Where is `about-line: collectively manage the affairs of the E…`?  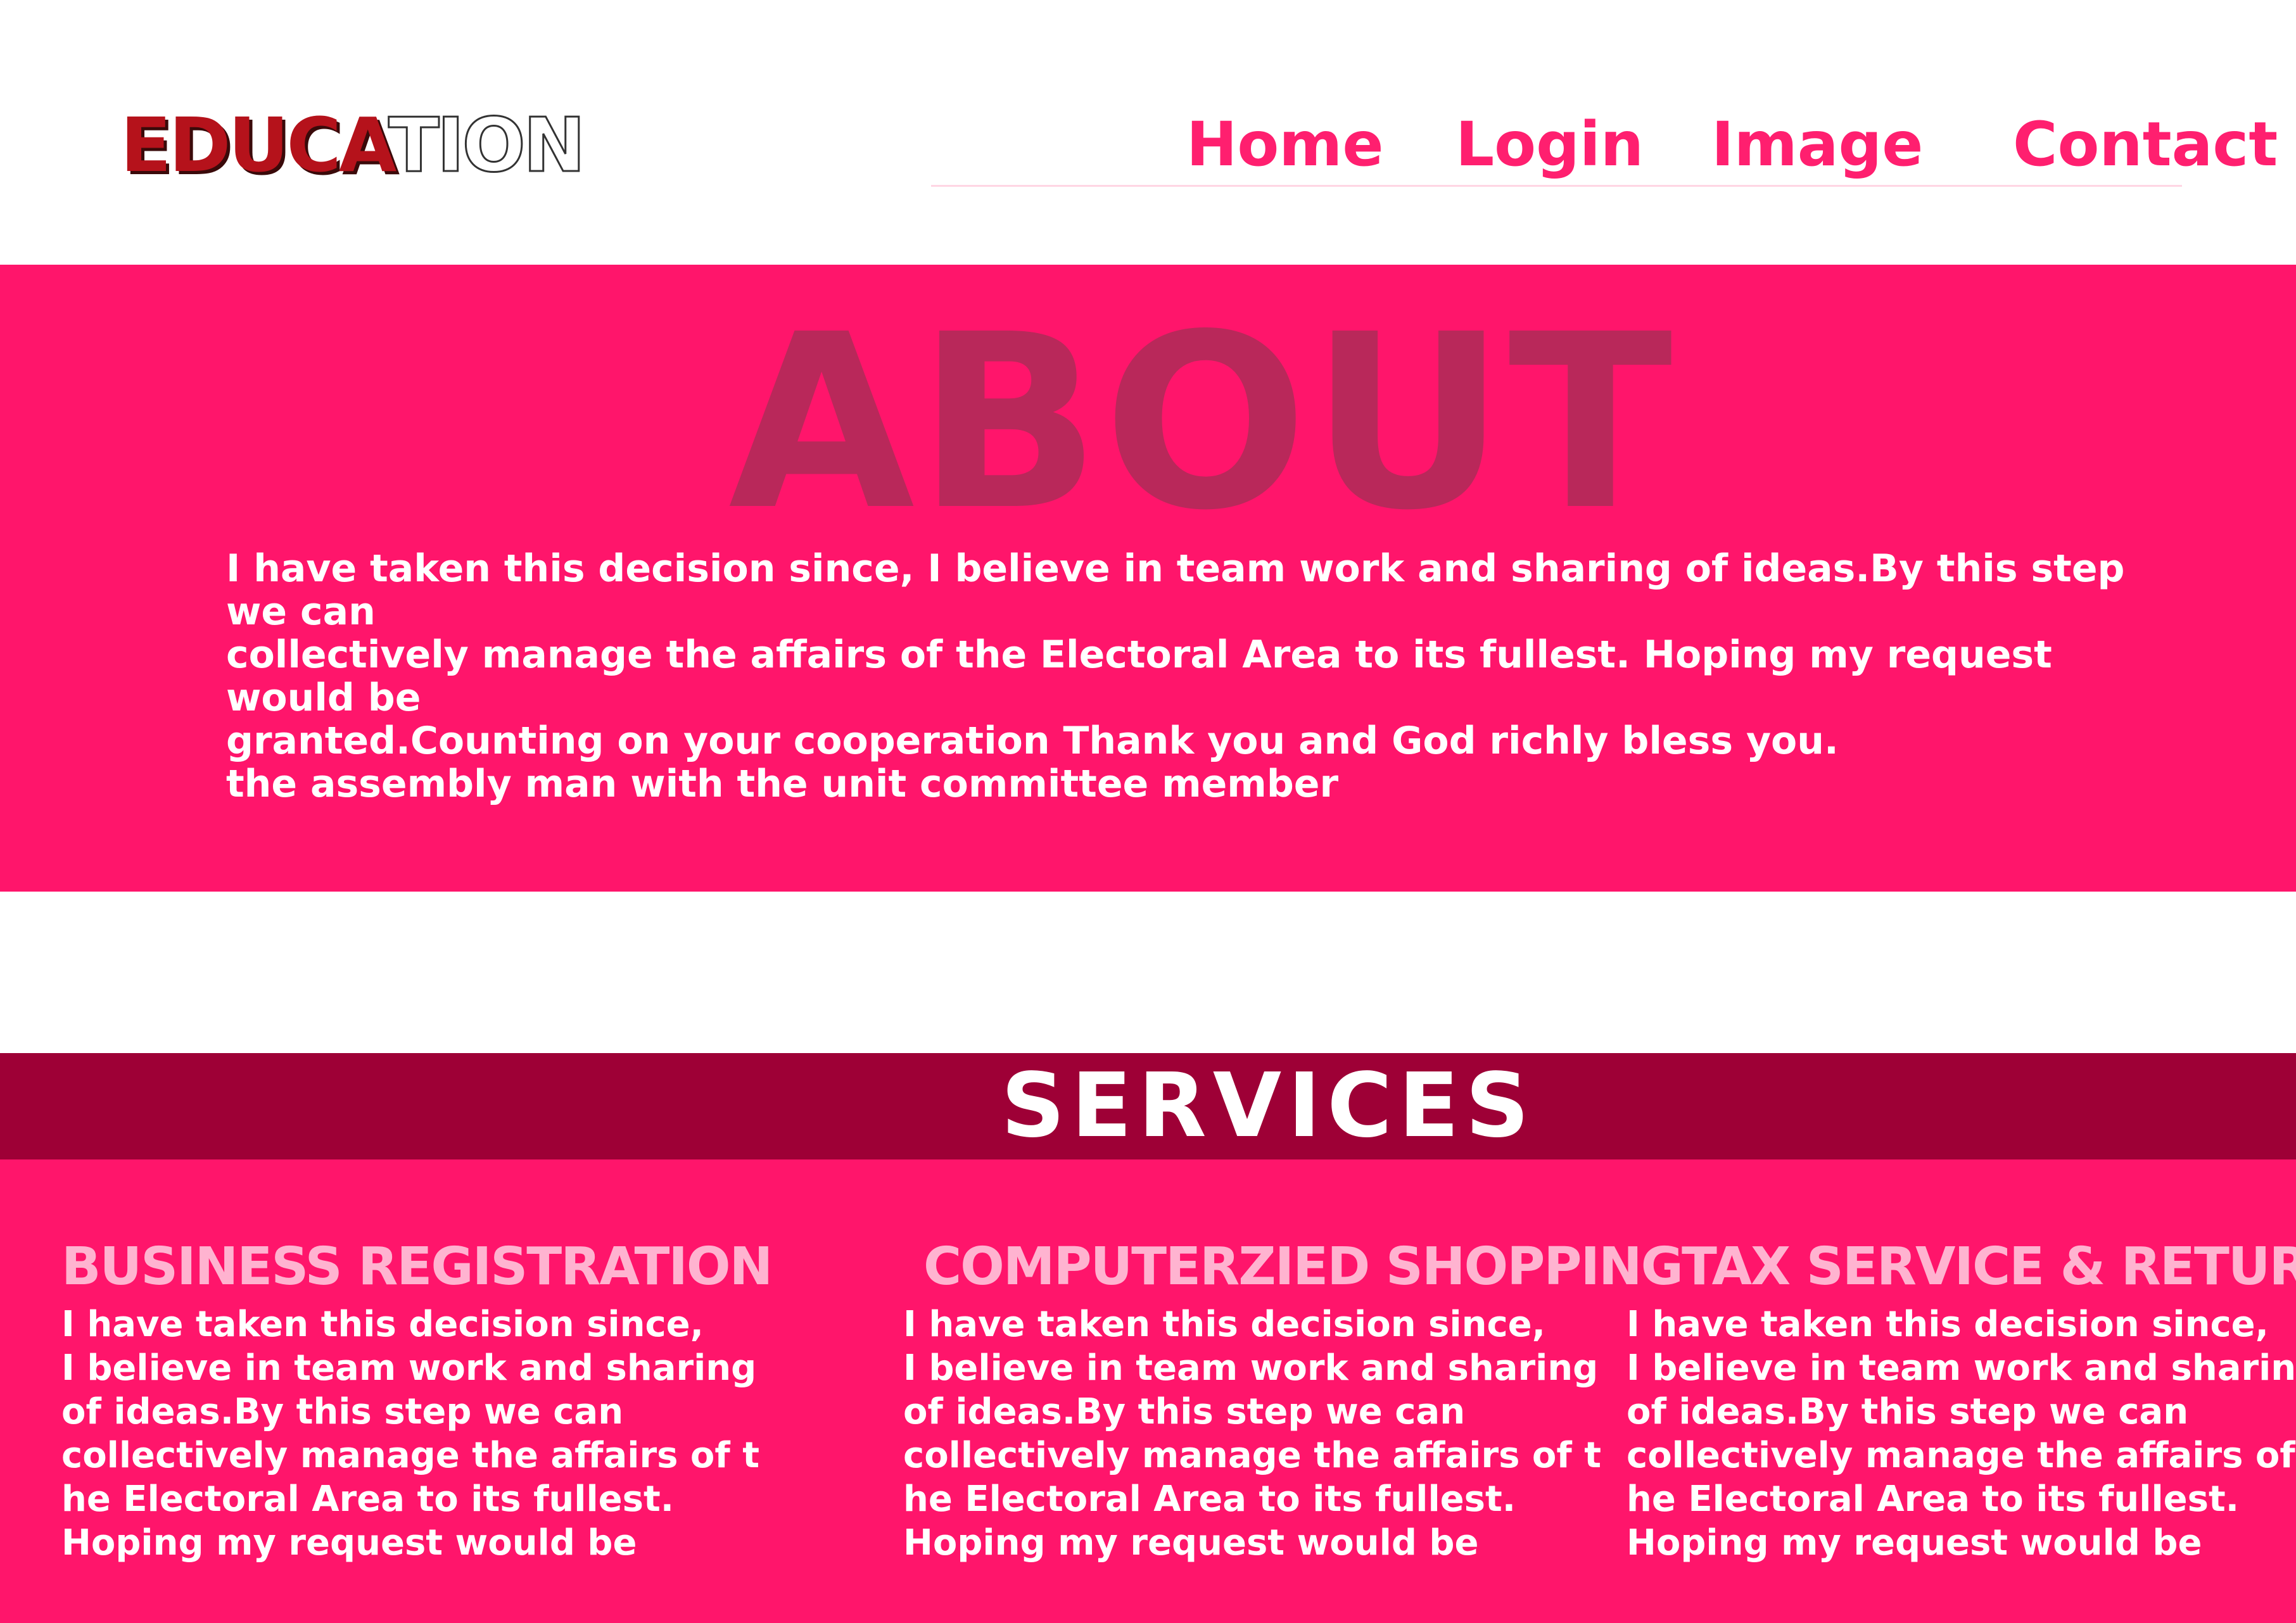
about-line: collectively manage the affairs of the E… is located at coordinates (1139, 676).